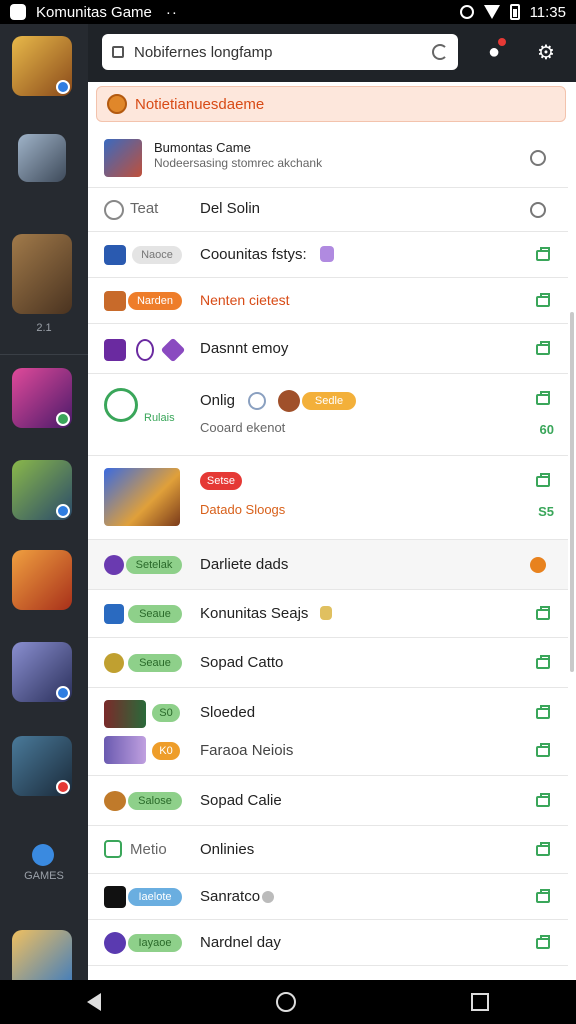 This screenshot has width=576, height=1024. I want to click on wifi-icon, so click(491, 12).